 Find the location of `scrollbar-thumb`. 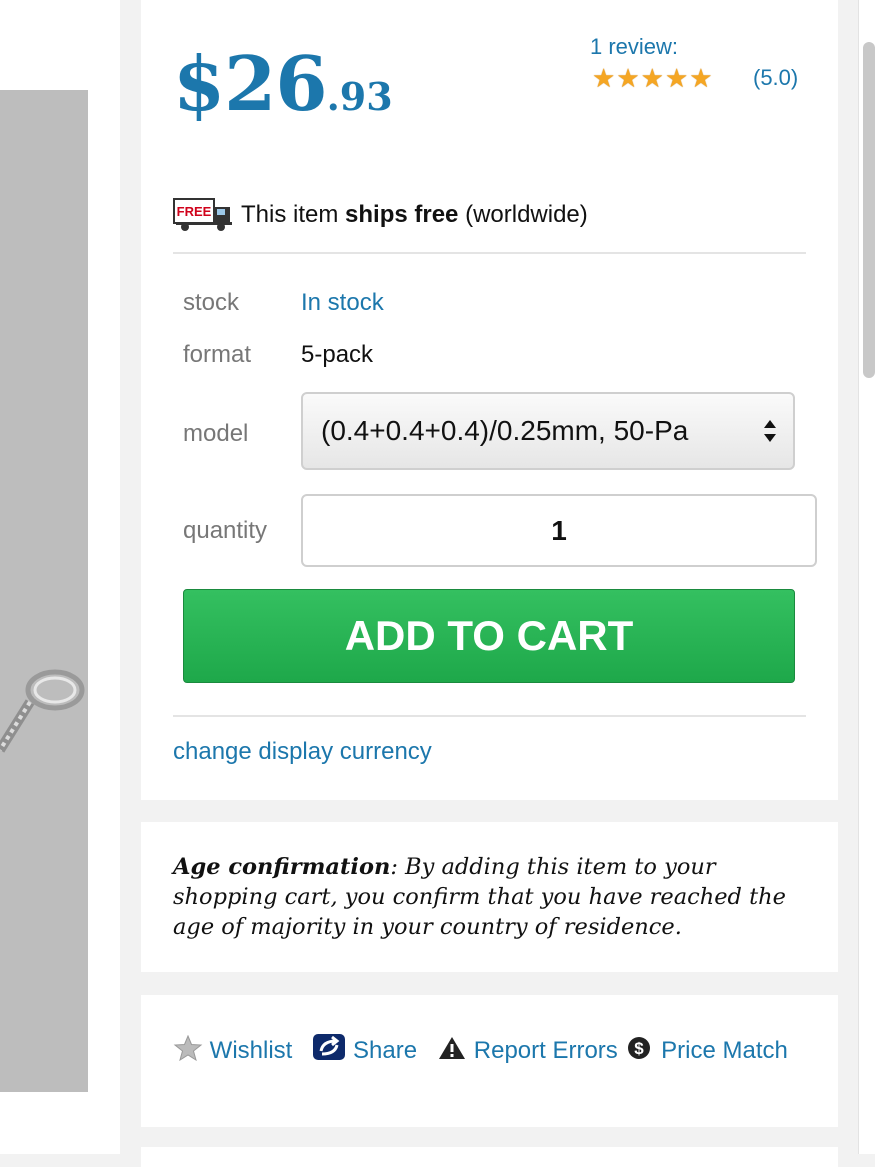

scrollbar-thumb is located at coordinates (869, 210).